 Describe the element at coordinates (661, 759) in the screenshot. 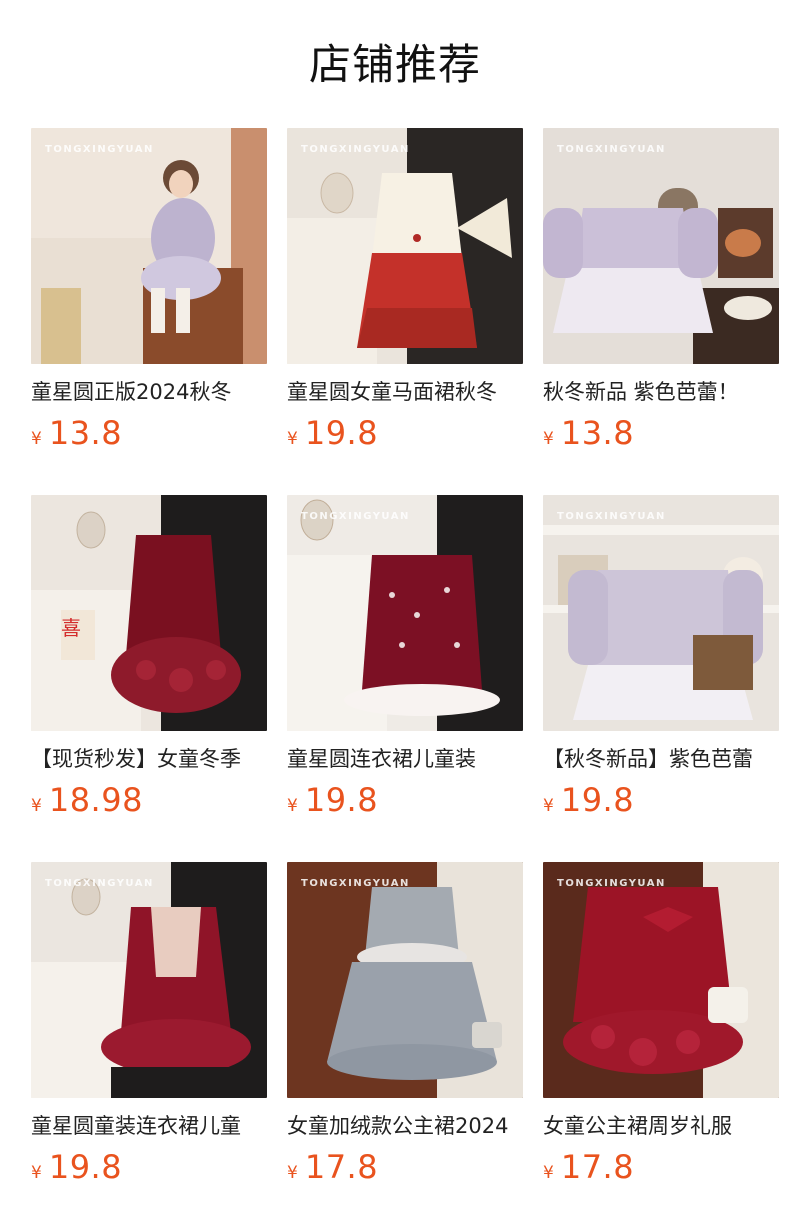

I see `product-name: 【秋冬新品】紫色芭蕾` at that location.